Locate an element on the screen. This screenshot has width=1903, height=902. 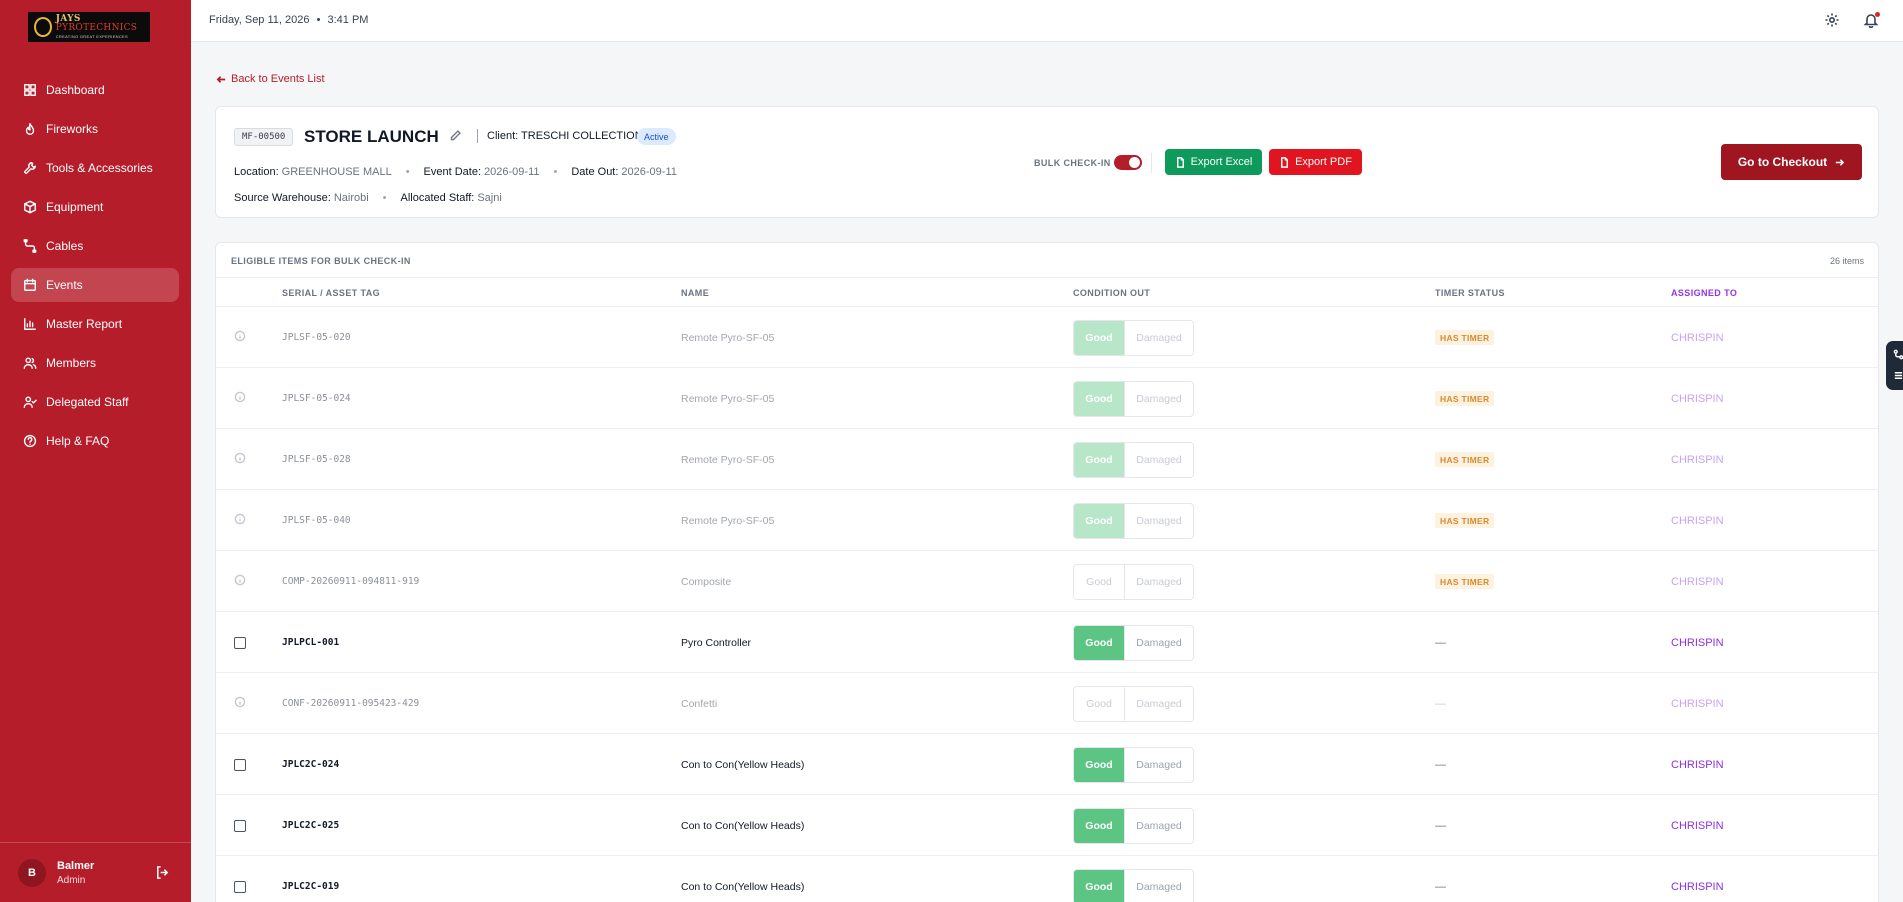
notifications-button is located at coordinates (1872, 21).